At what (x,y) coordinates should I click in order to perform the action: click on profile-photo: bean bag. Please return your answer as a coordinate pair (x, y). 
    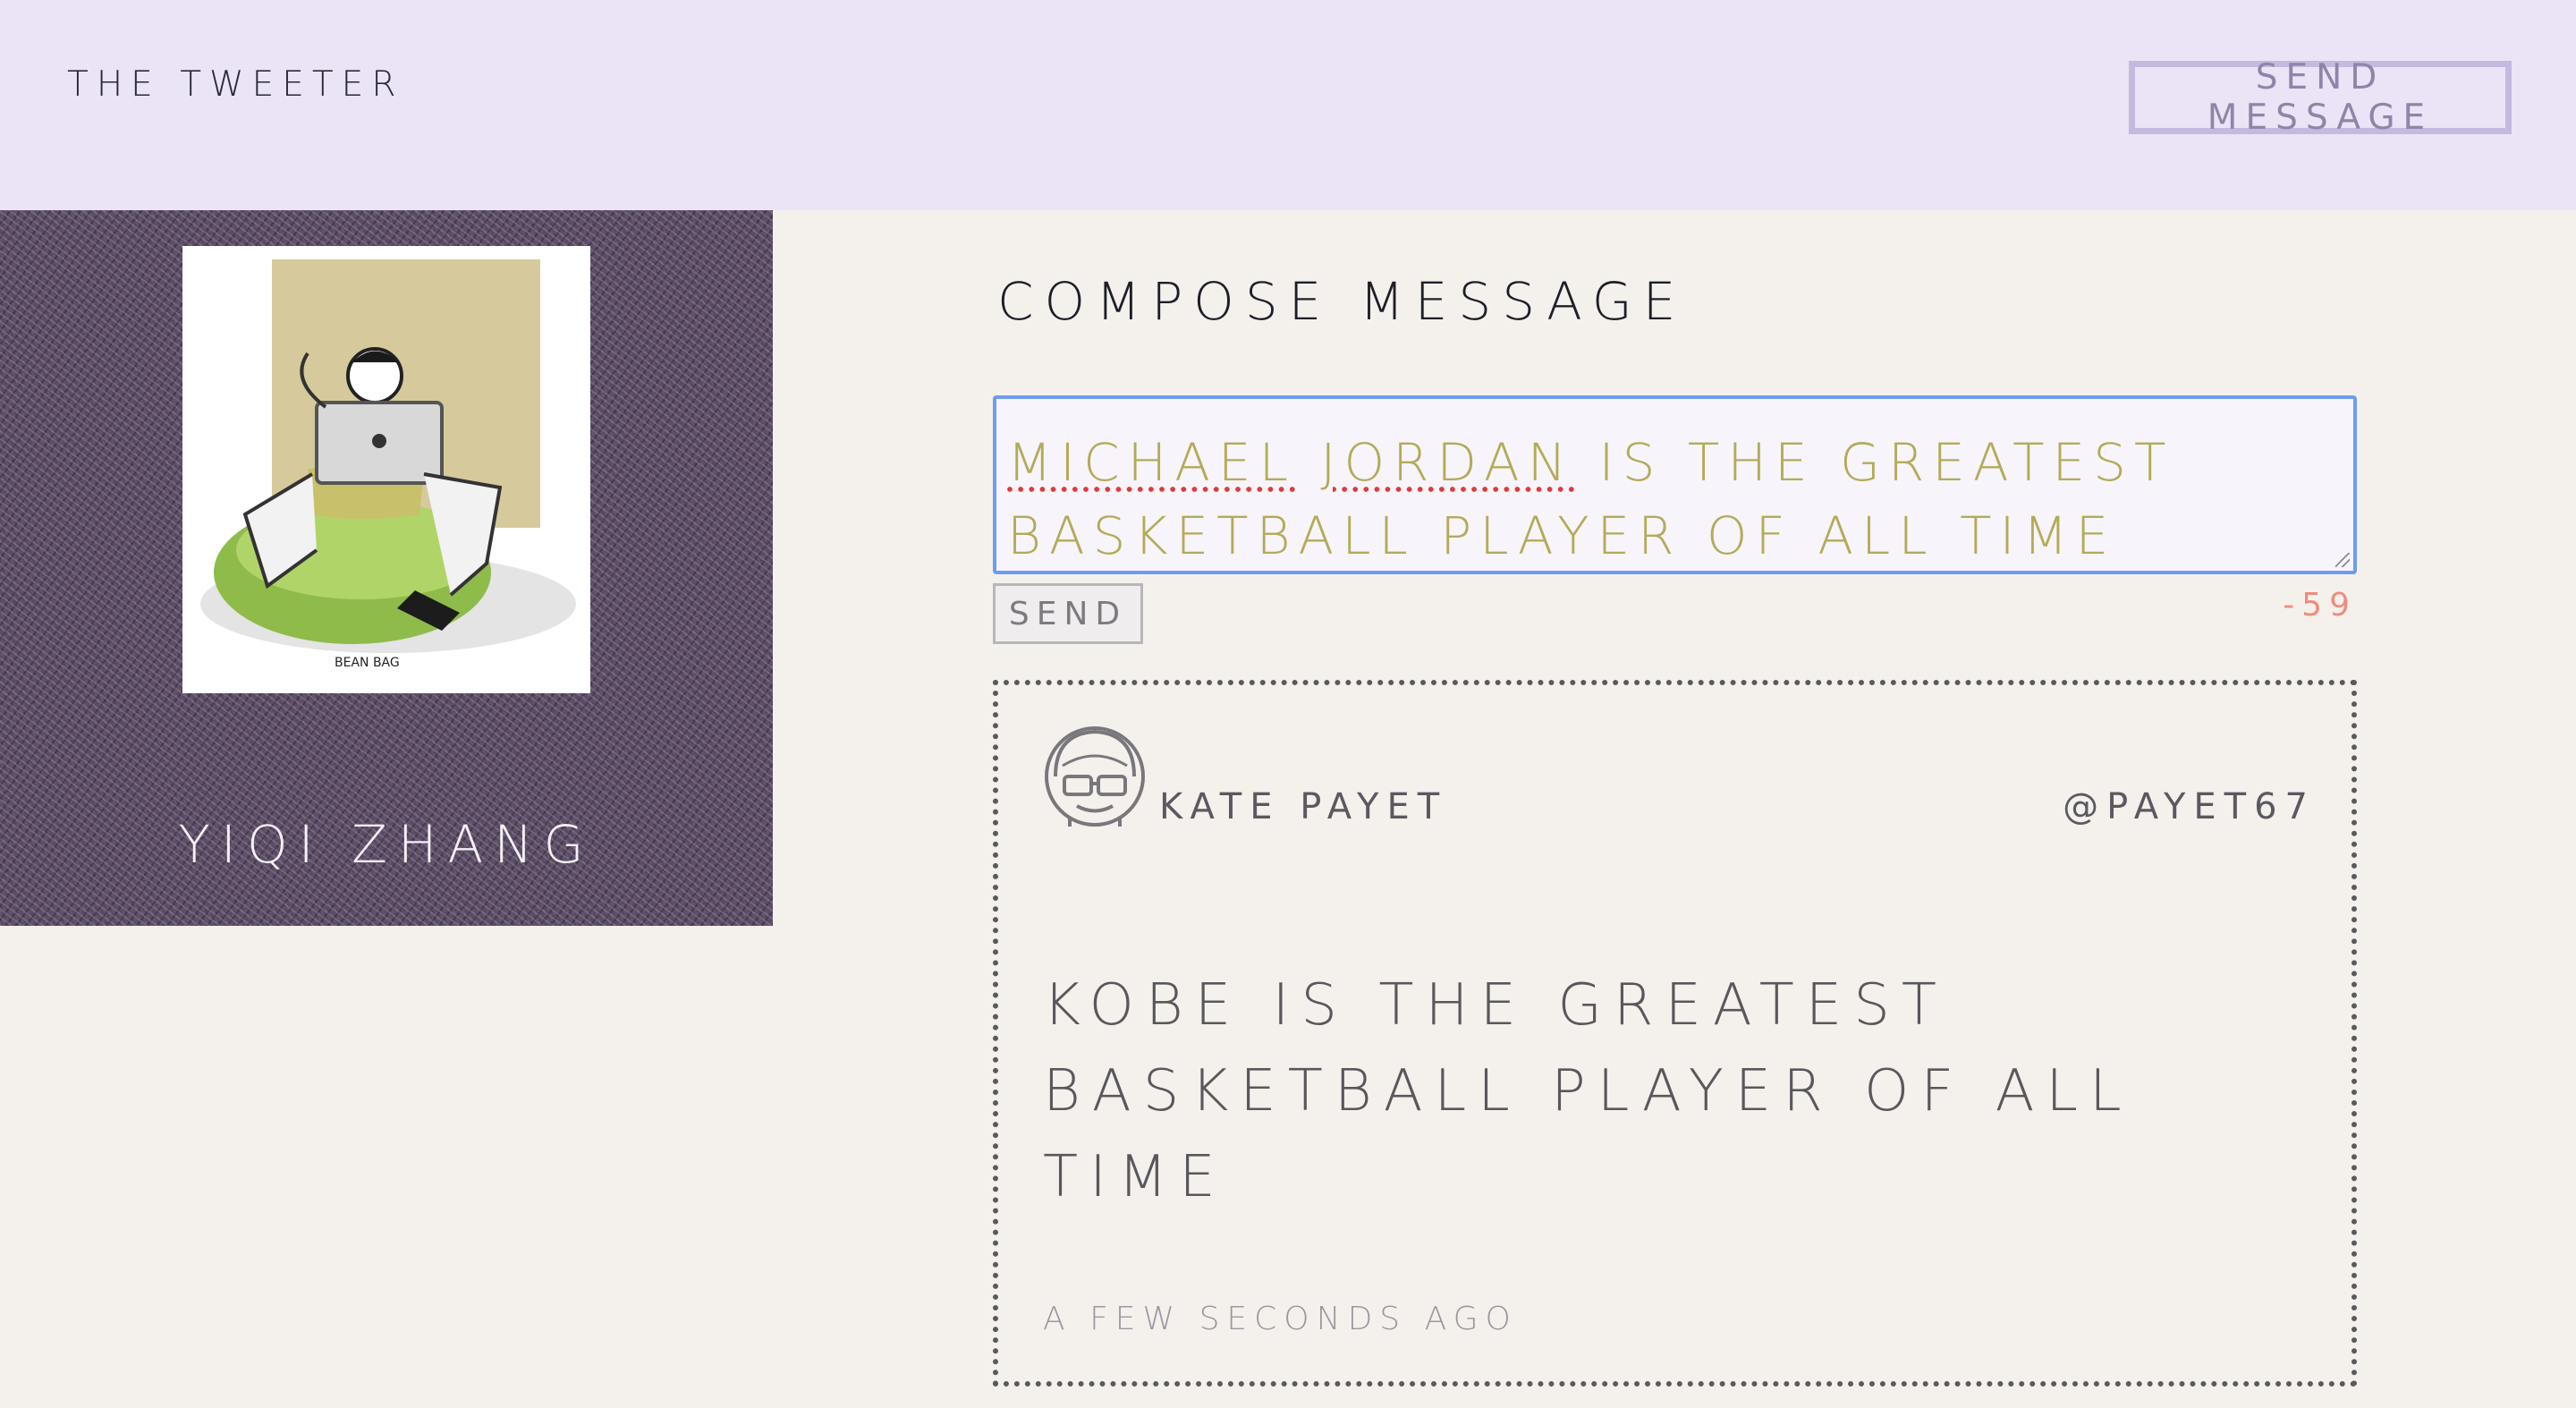
    Looking at the image, I should click on (386, 470).